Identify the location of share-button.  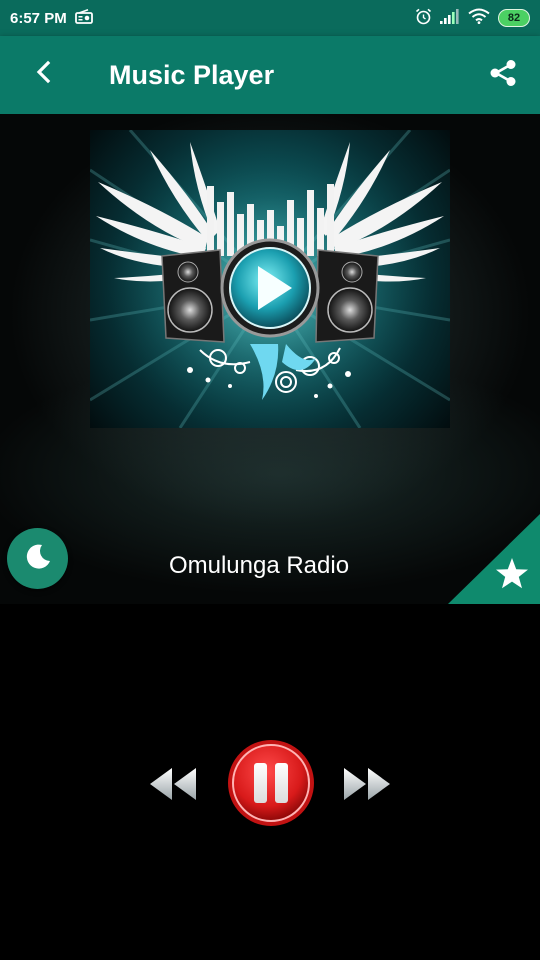
(503, 75).